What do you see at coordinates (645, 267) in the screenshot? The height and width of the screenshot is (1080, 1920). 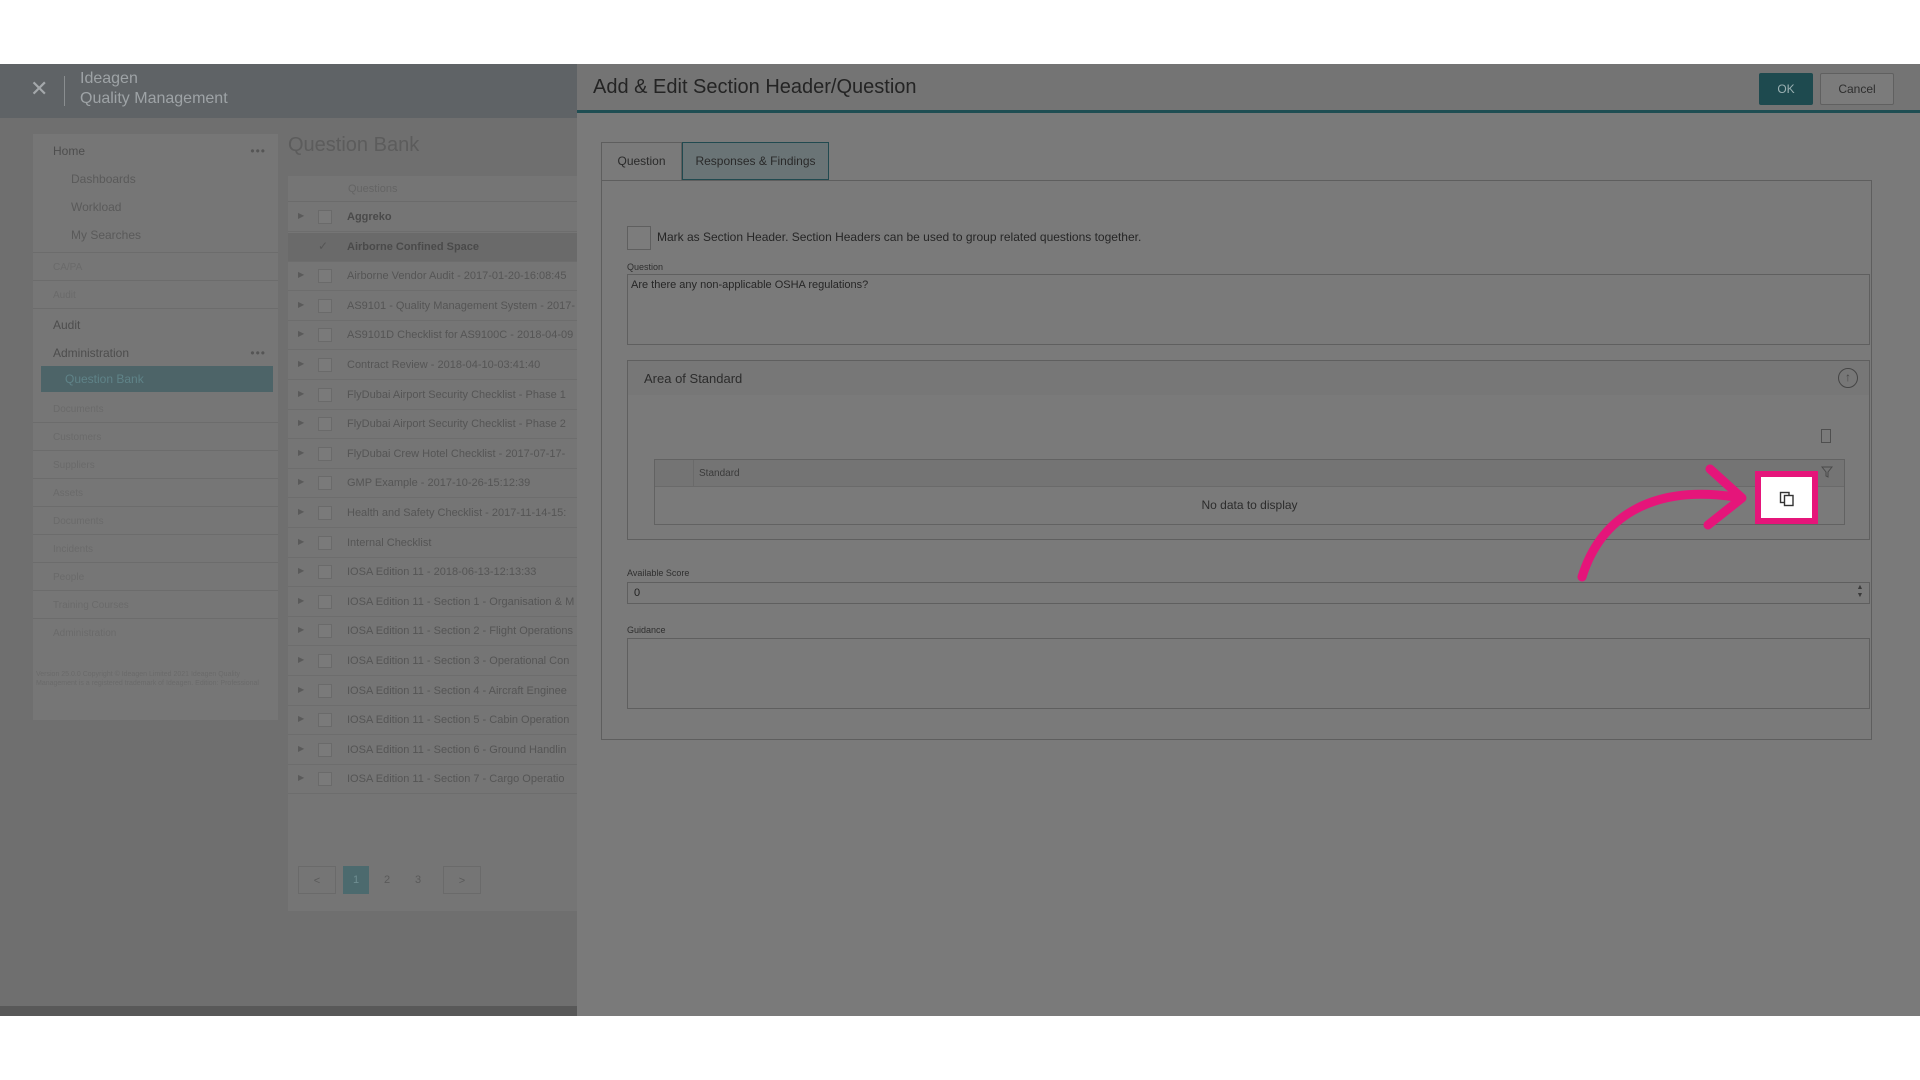 I see `question-label: Question` at bounding box center [645, 267].